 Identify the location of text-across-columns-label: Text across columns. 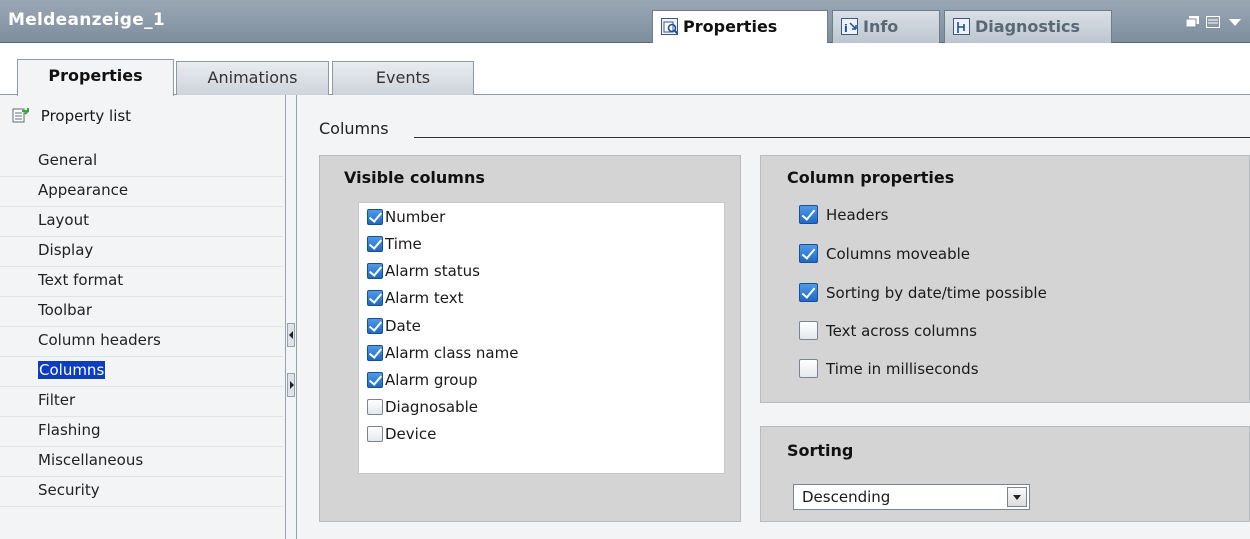
(901, 331).